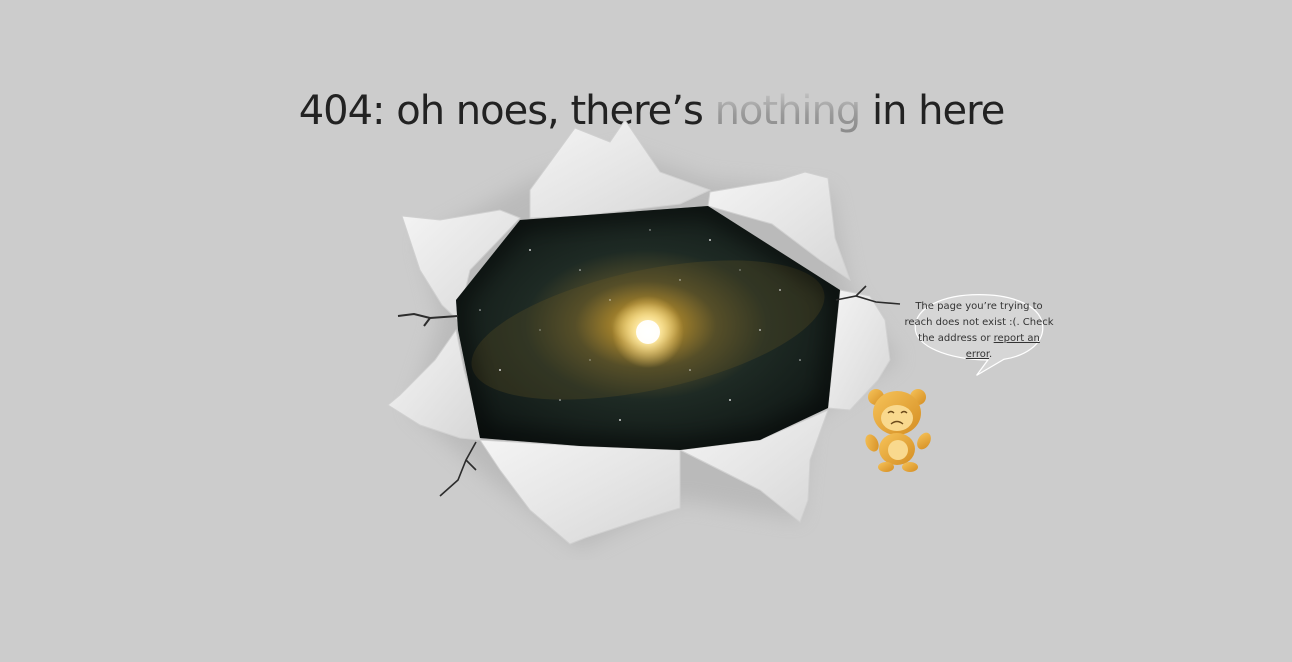  I want to click on sad-bear-mascot-icon, so click(898, 430).